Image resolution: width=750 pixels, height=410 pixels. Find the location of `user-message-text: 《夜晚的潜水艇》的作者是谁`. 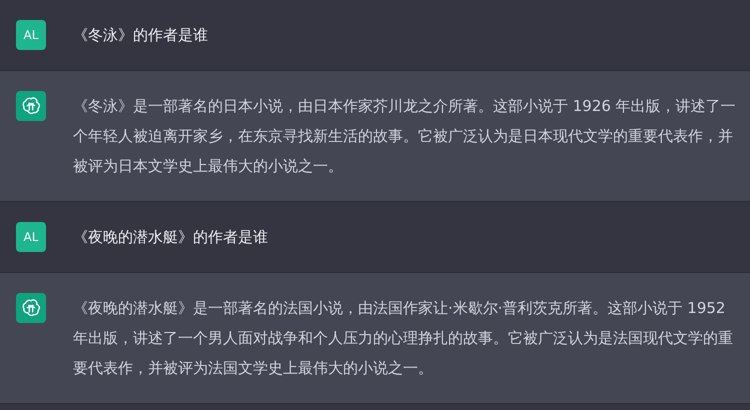

user-message-text: 《夜晚的潜水艇》的作者是谁 is located at coordinates (170, 237).